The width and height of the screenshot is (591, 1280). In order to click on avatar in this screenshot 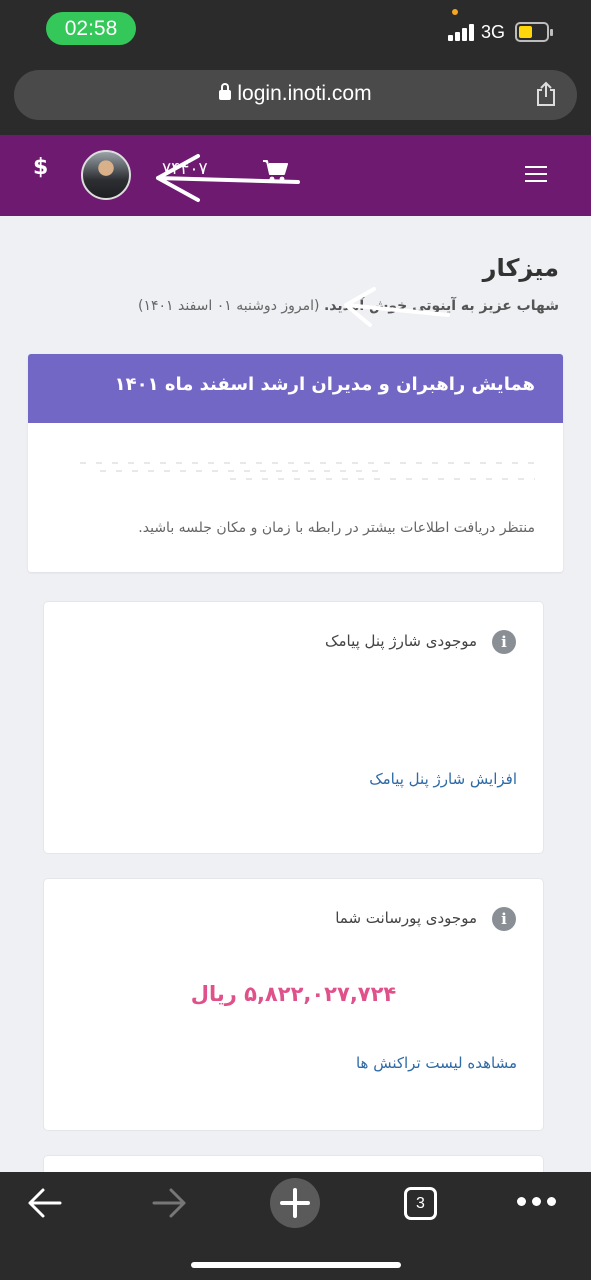, I will do `click(106, 175)`.